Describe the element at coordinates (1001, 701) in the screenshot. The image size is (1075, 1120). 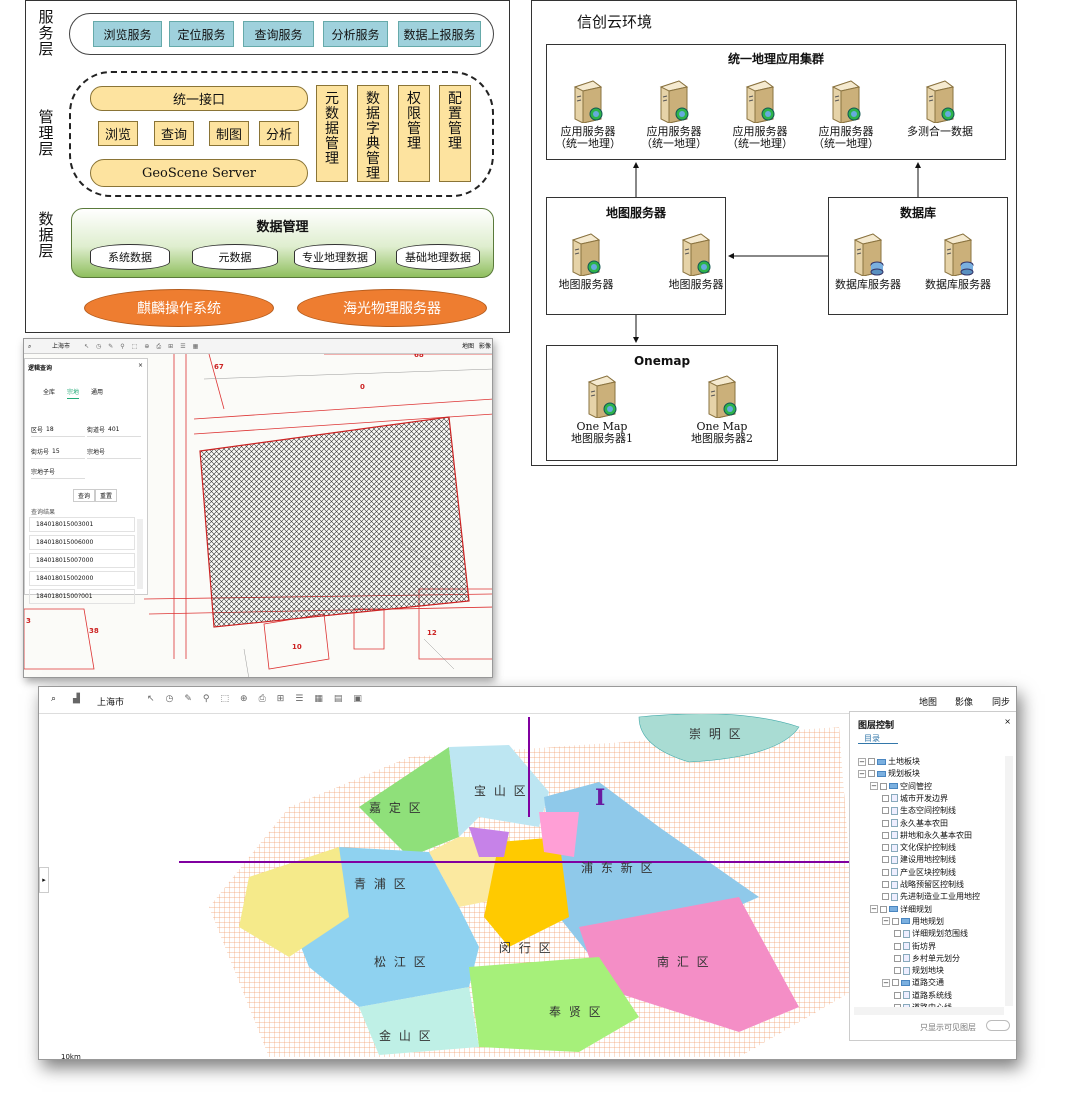
I see `sync-button: 同步` at that location.